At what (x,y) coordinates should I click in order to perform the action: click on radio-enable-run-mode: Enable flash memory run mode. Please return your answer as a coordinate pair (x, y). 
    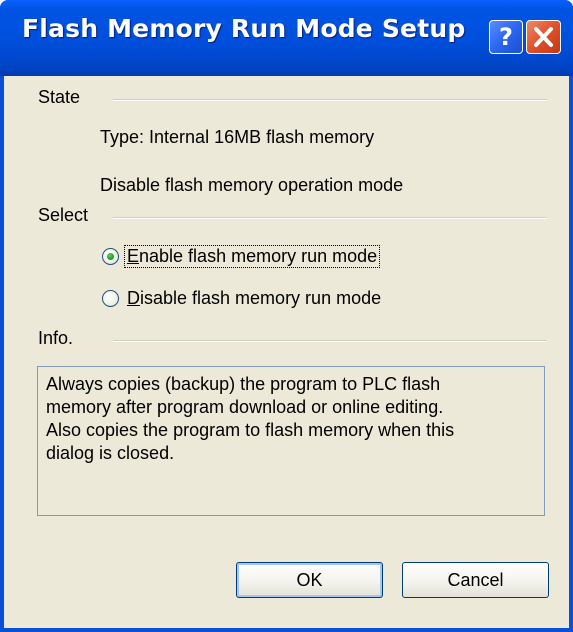
    Looking at the image, I should click on (241, 256).